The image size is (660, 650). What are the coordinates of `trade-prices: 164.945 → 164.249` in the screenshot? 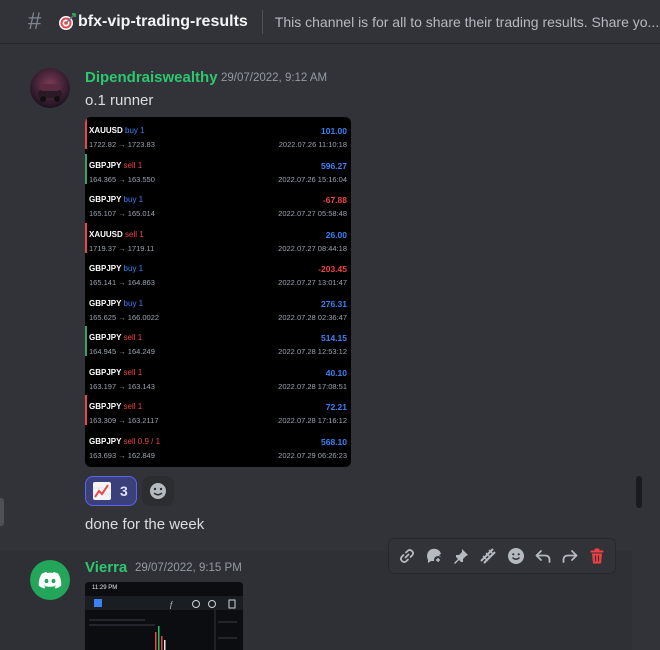 It's located at (122, 351).